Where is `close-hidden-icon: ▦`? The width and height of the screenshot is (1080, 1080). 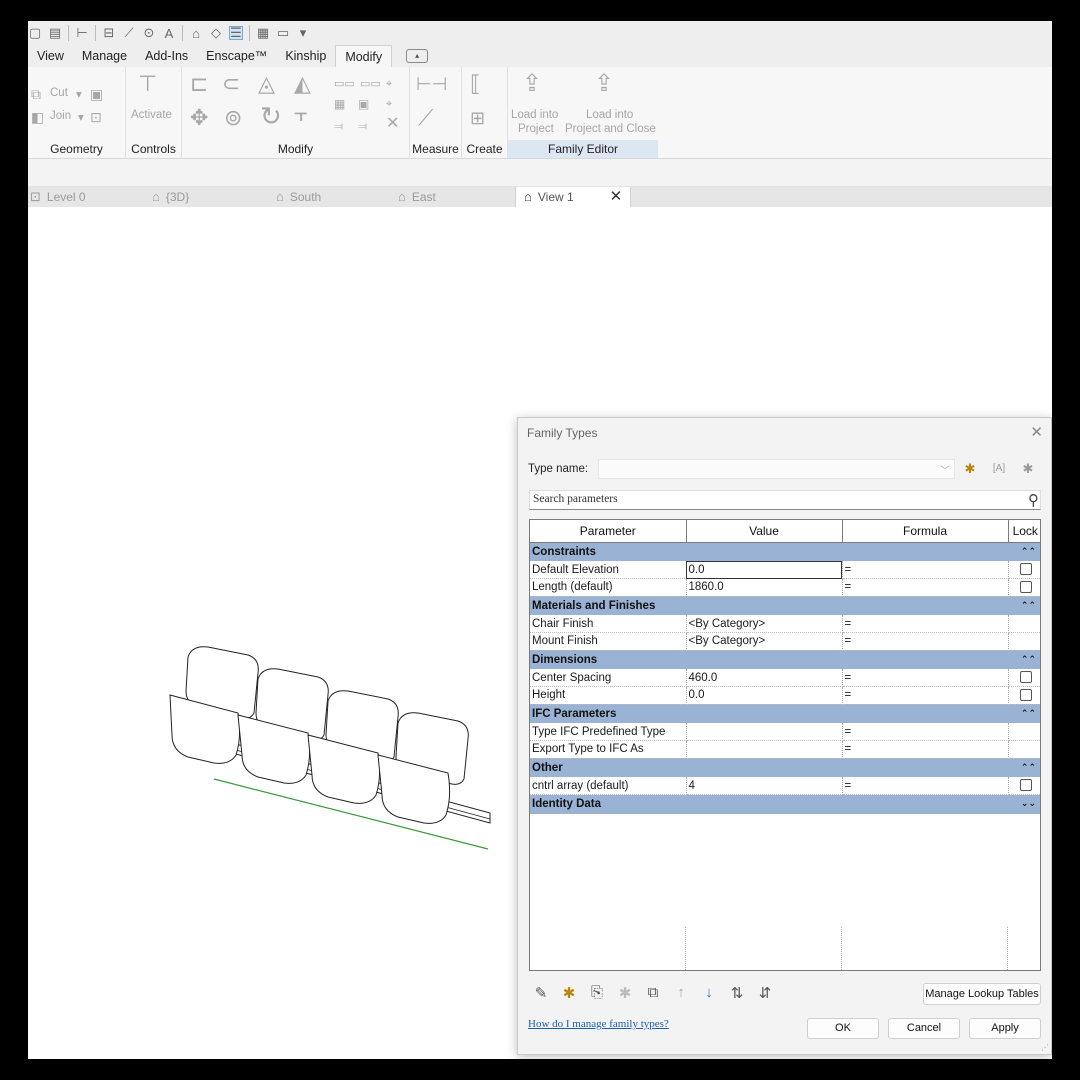
close-hidden-icon: ▦ is located at coordinates (263, 32).